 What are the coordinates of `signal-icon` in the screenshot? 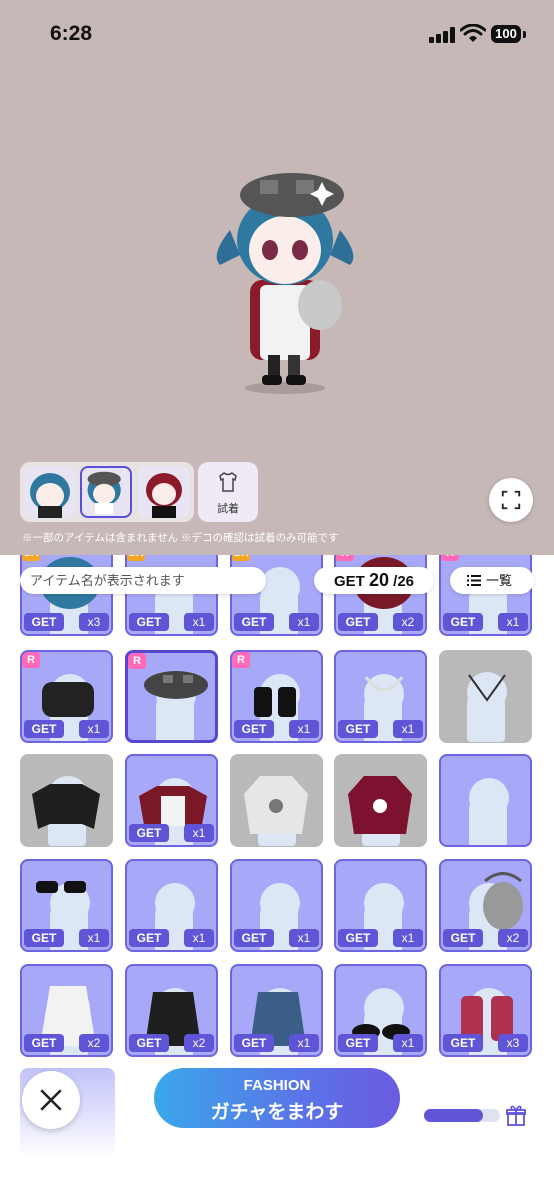 It's located at (442, 35).